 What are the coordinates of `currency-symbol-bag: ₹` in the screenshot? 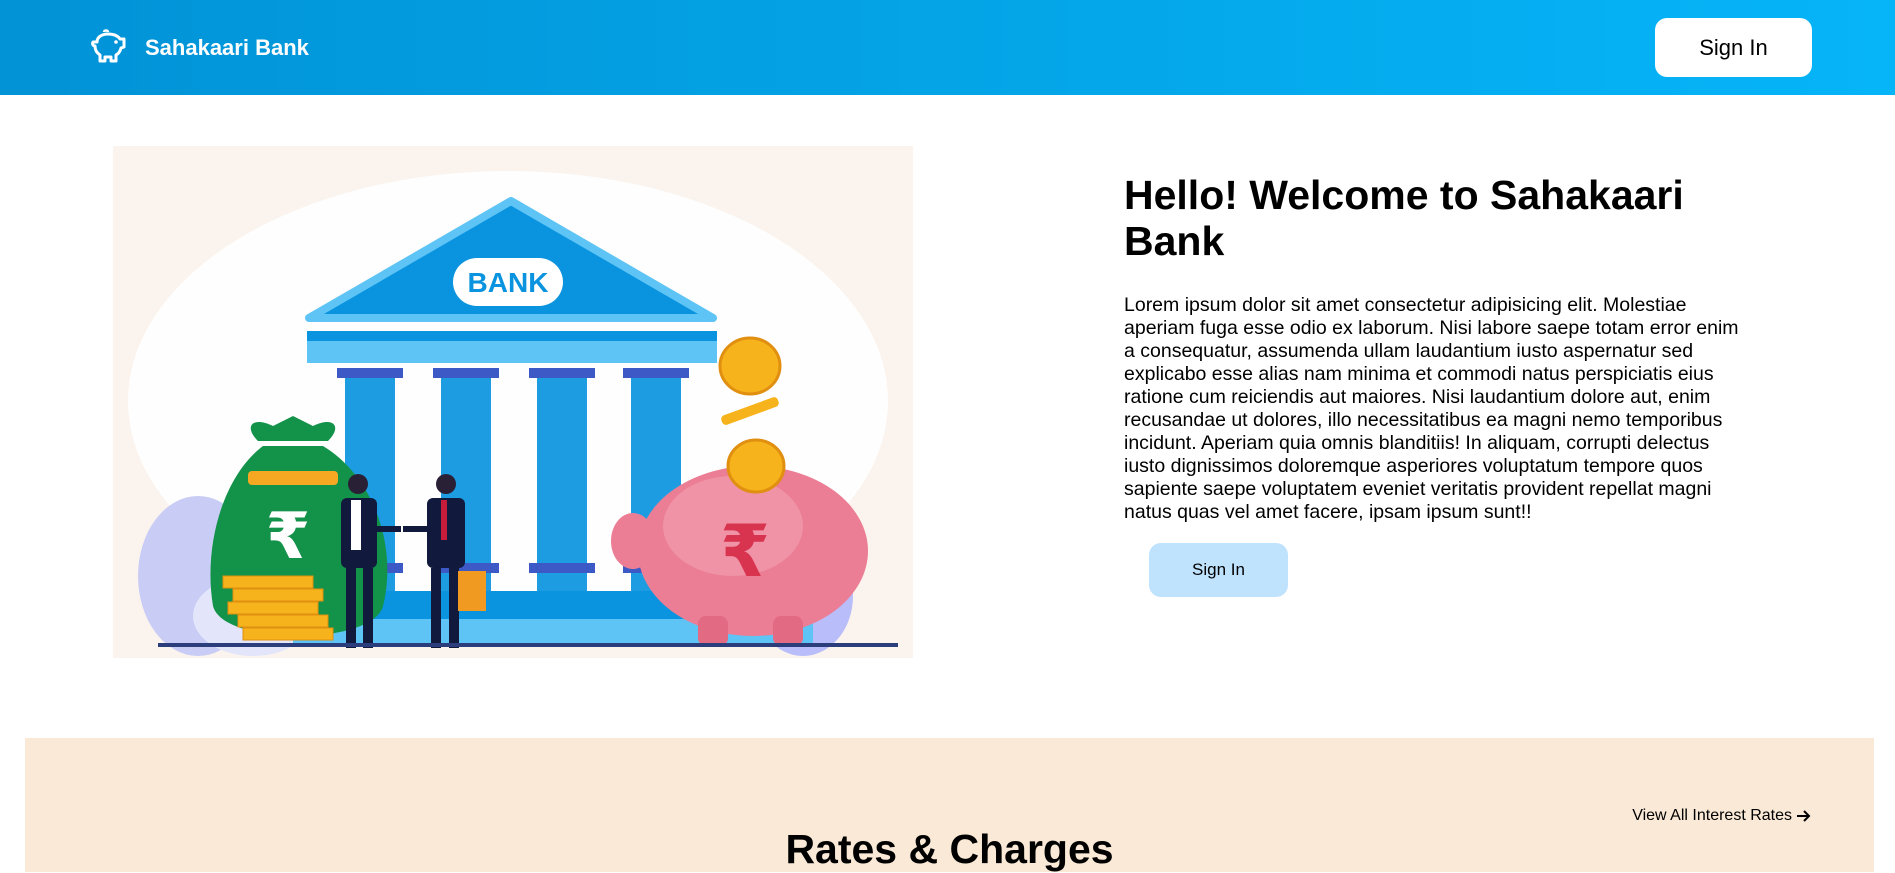 It's located at (288, 537).